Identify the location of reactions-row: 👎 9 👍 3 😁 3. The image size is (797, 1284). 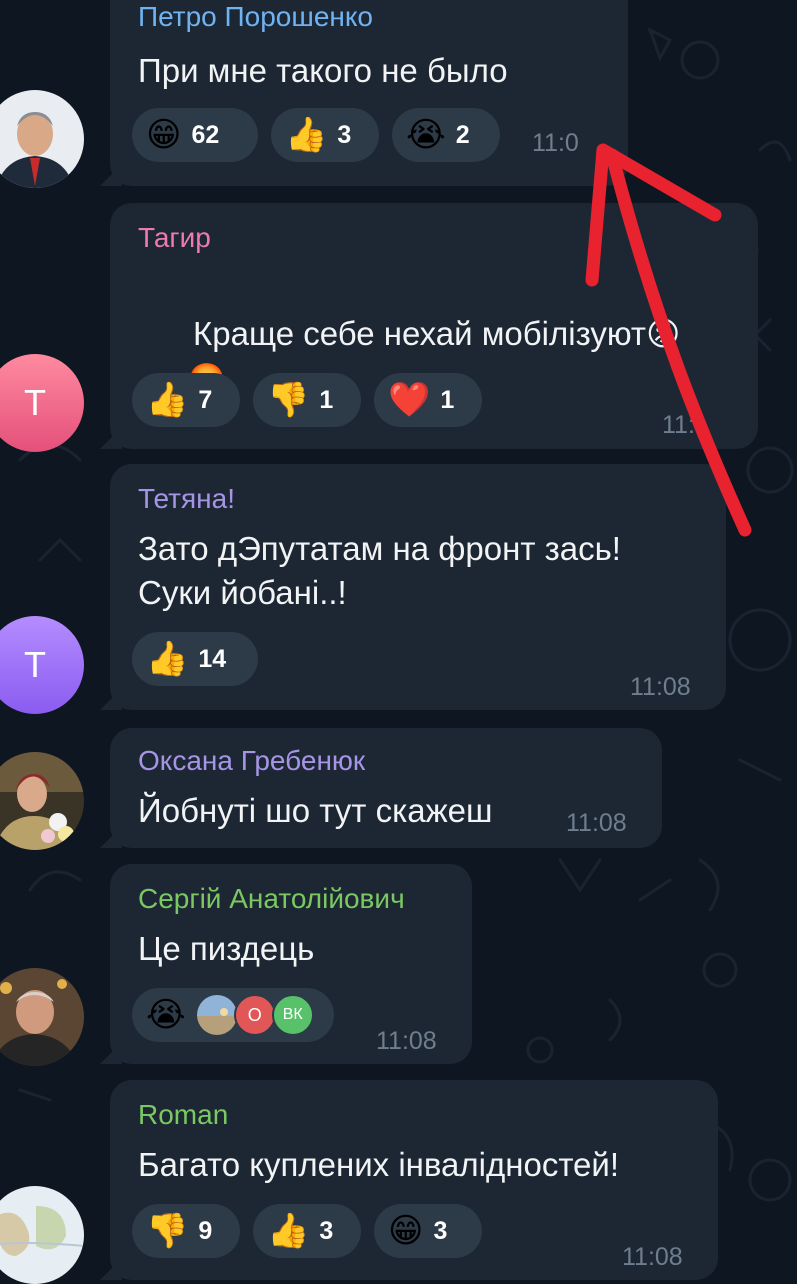
(307, 1231).